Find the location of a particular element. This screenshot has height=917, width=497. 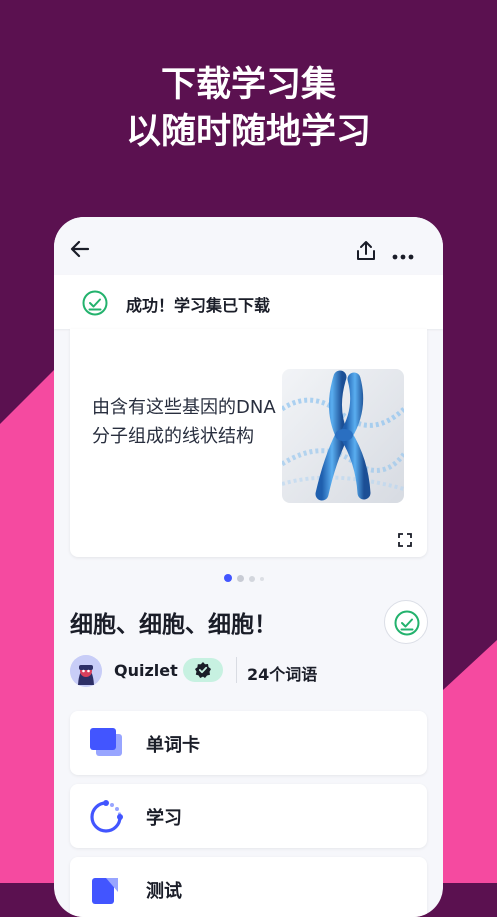

set-title: 细胞、细胞、细胞！ is located at coordinates (173, 625).